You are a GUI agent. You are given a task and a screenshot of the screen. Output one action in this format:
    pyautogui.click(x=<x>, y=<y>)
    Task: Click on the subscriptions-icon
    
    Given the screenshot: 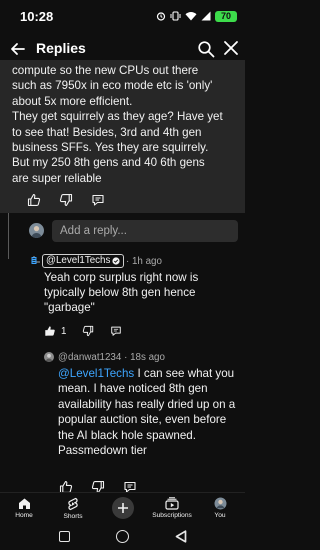 What is the action you would take?
    pyautogui.click(x=172, y=503)
    